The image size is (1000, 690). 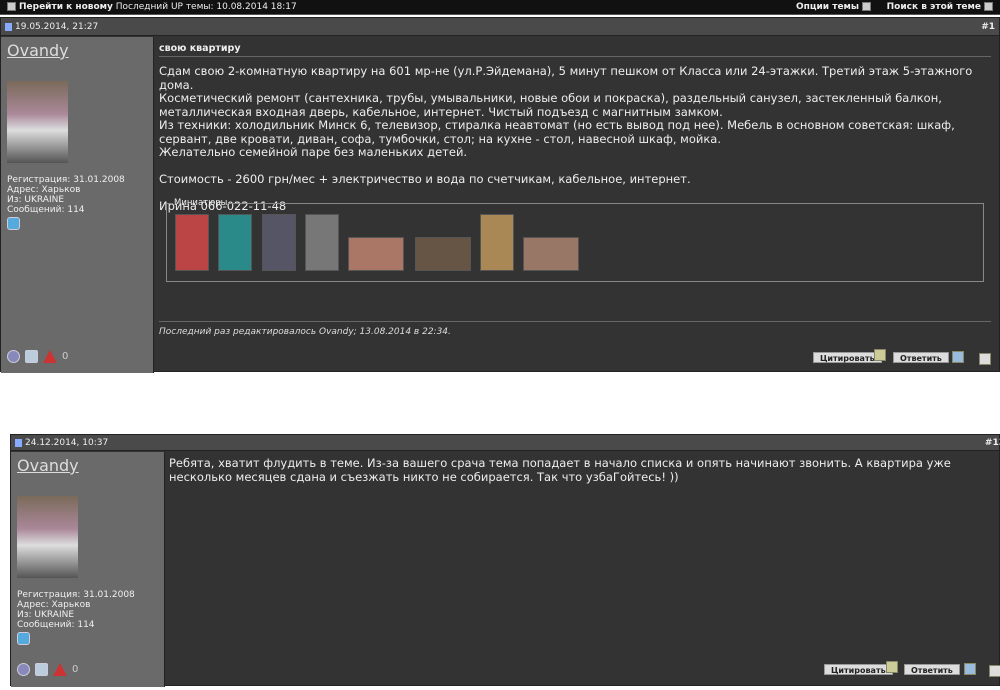 I want to click on last-up-text: Последний UP темы: 10.08.2014 18:17, so click(x=206, y=7).